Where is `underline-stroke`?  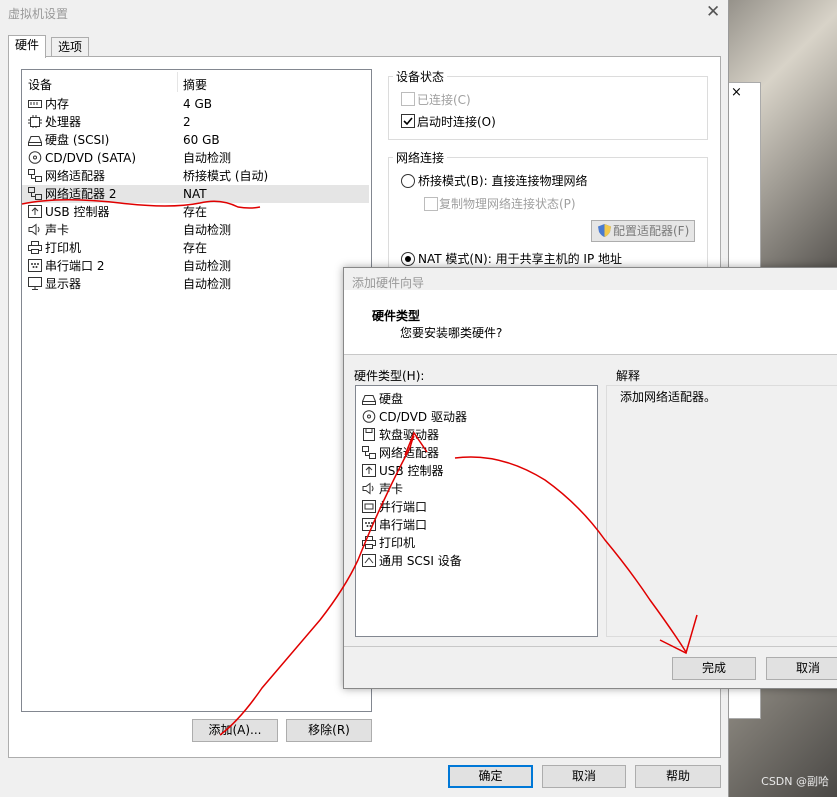
underline-stroke is located at coordinates (141, 204).